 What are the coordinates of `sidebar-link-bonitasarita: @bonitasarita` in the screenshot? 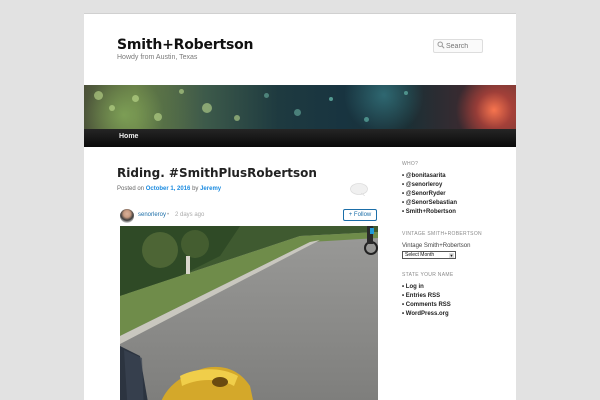 It's located at (452, 176).